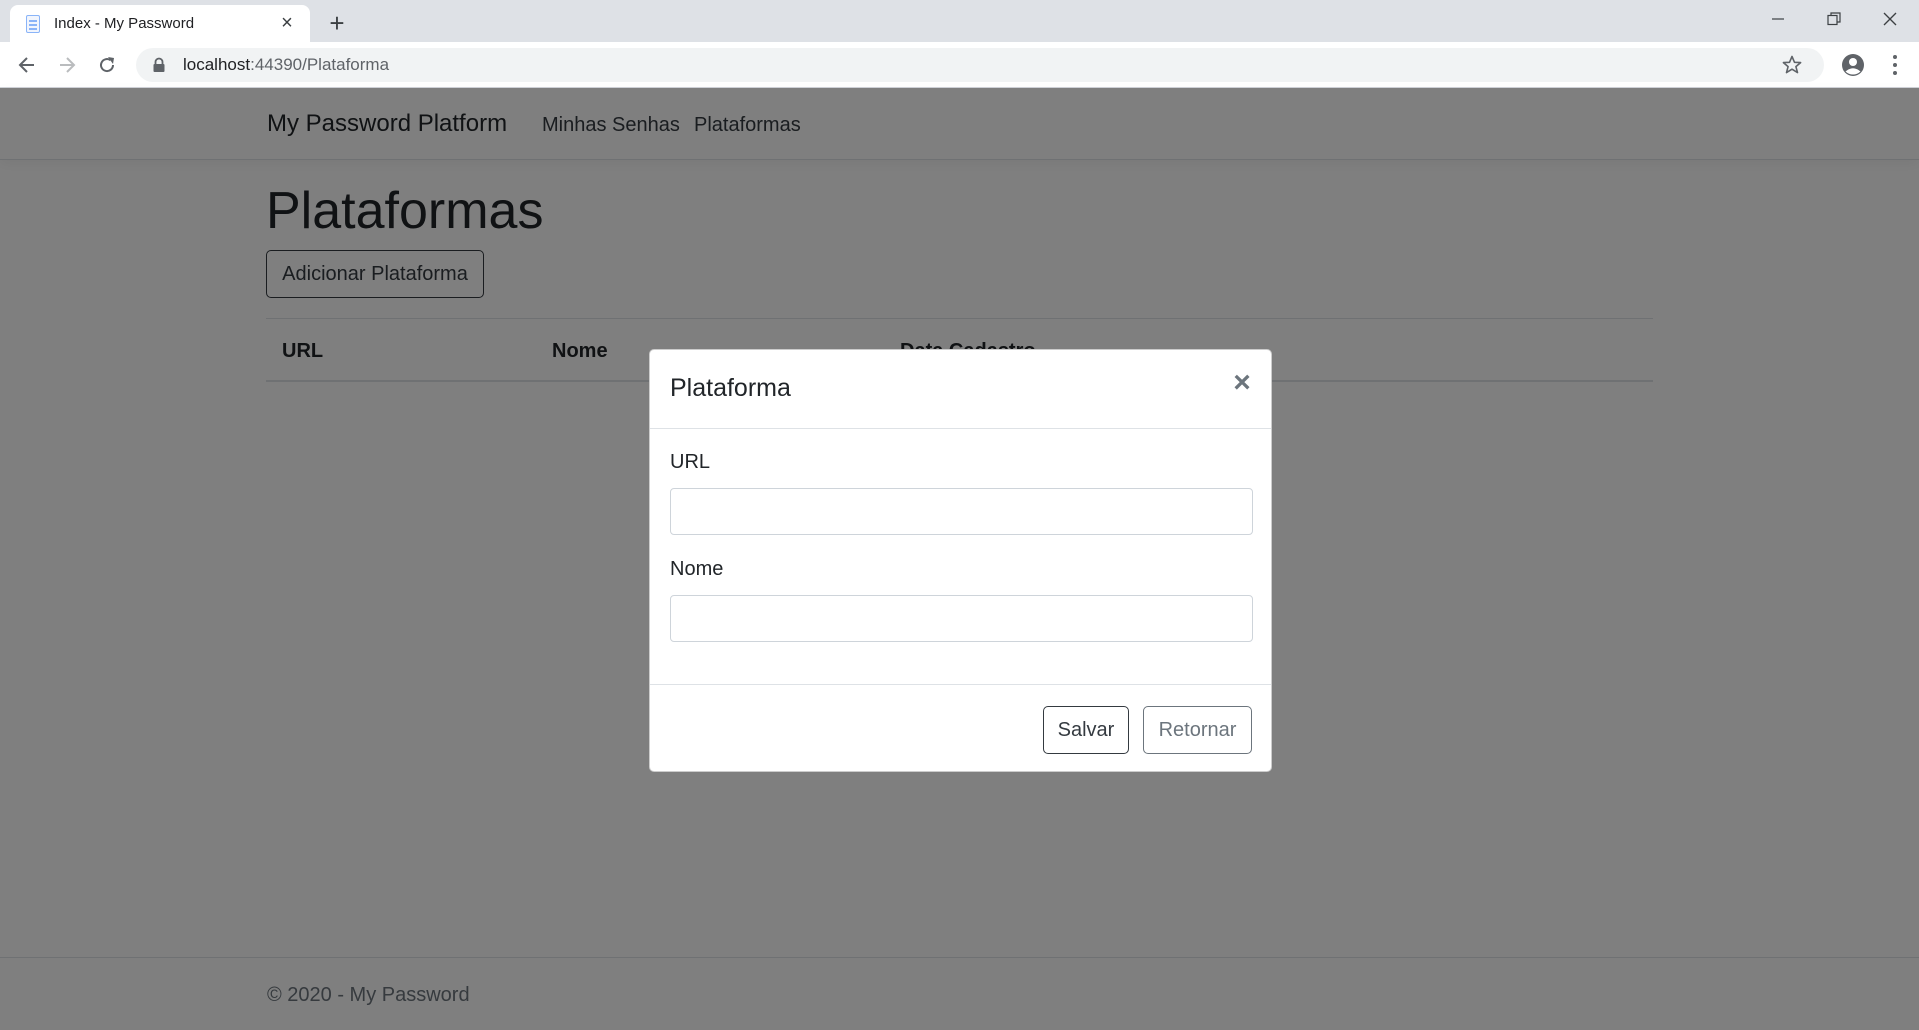  I want to click on modal-header: Plataforma ×, so click(960, 389).